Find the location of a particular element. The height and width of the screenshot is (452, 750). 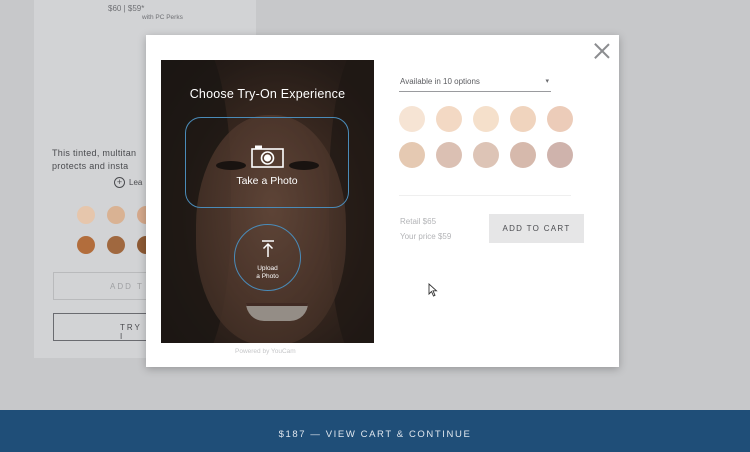

view-cart-continue-bar: $187 — VIEW CART & CONTINUE is located at coordinates (375, 431).